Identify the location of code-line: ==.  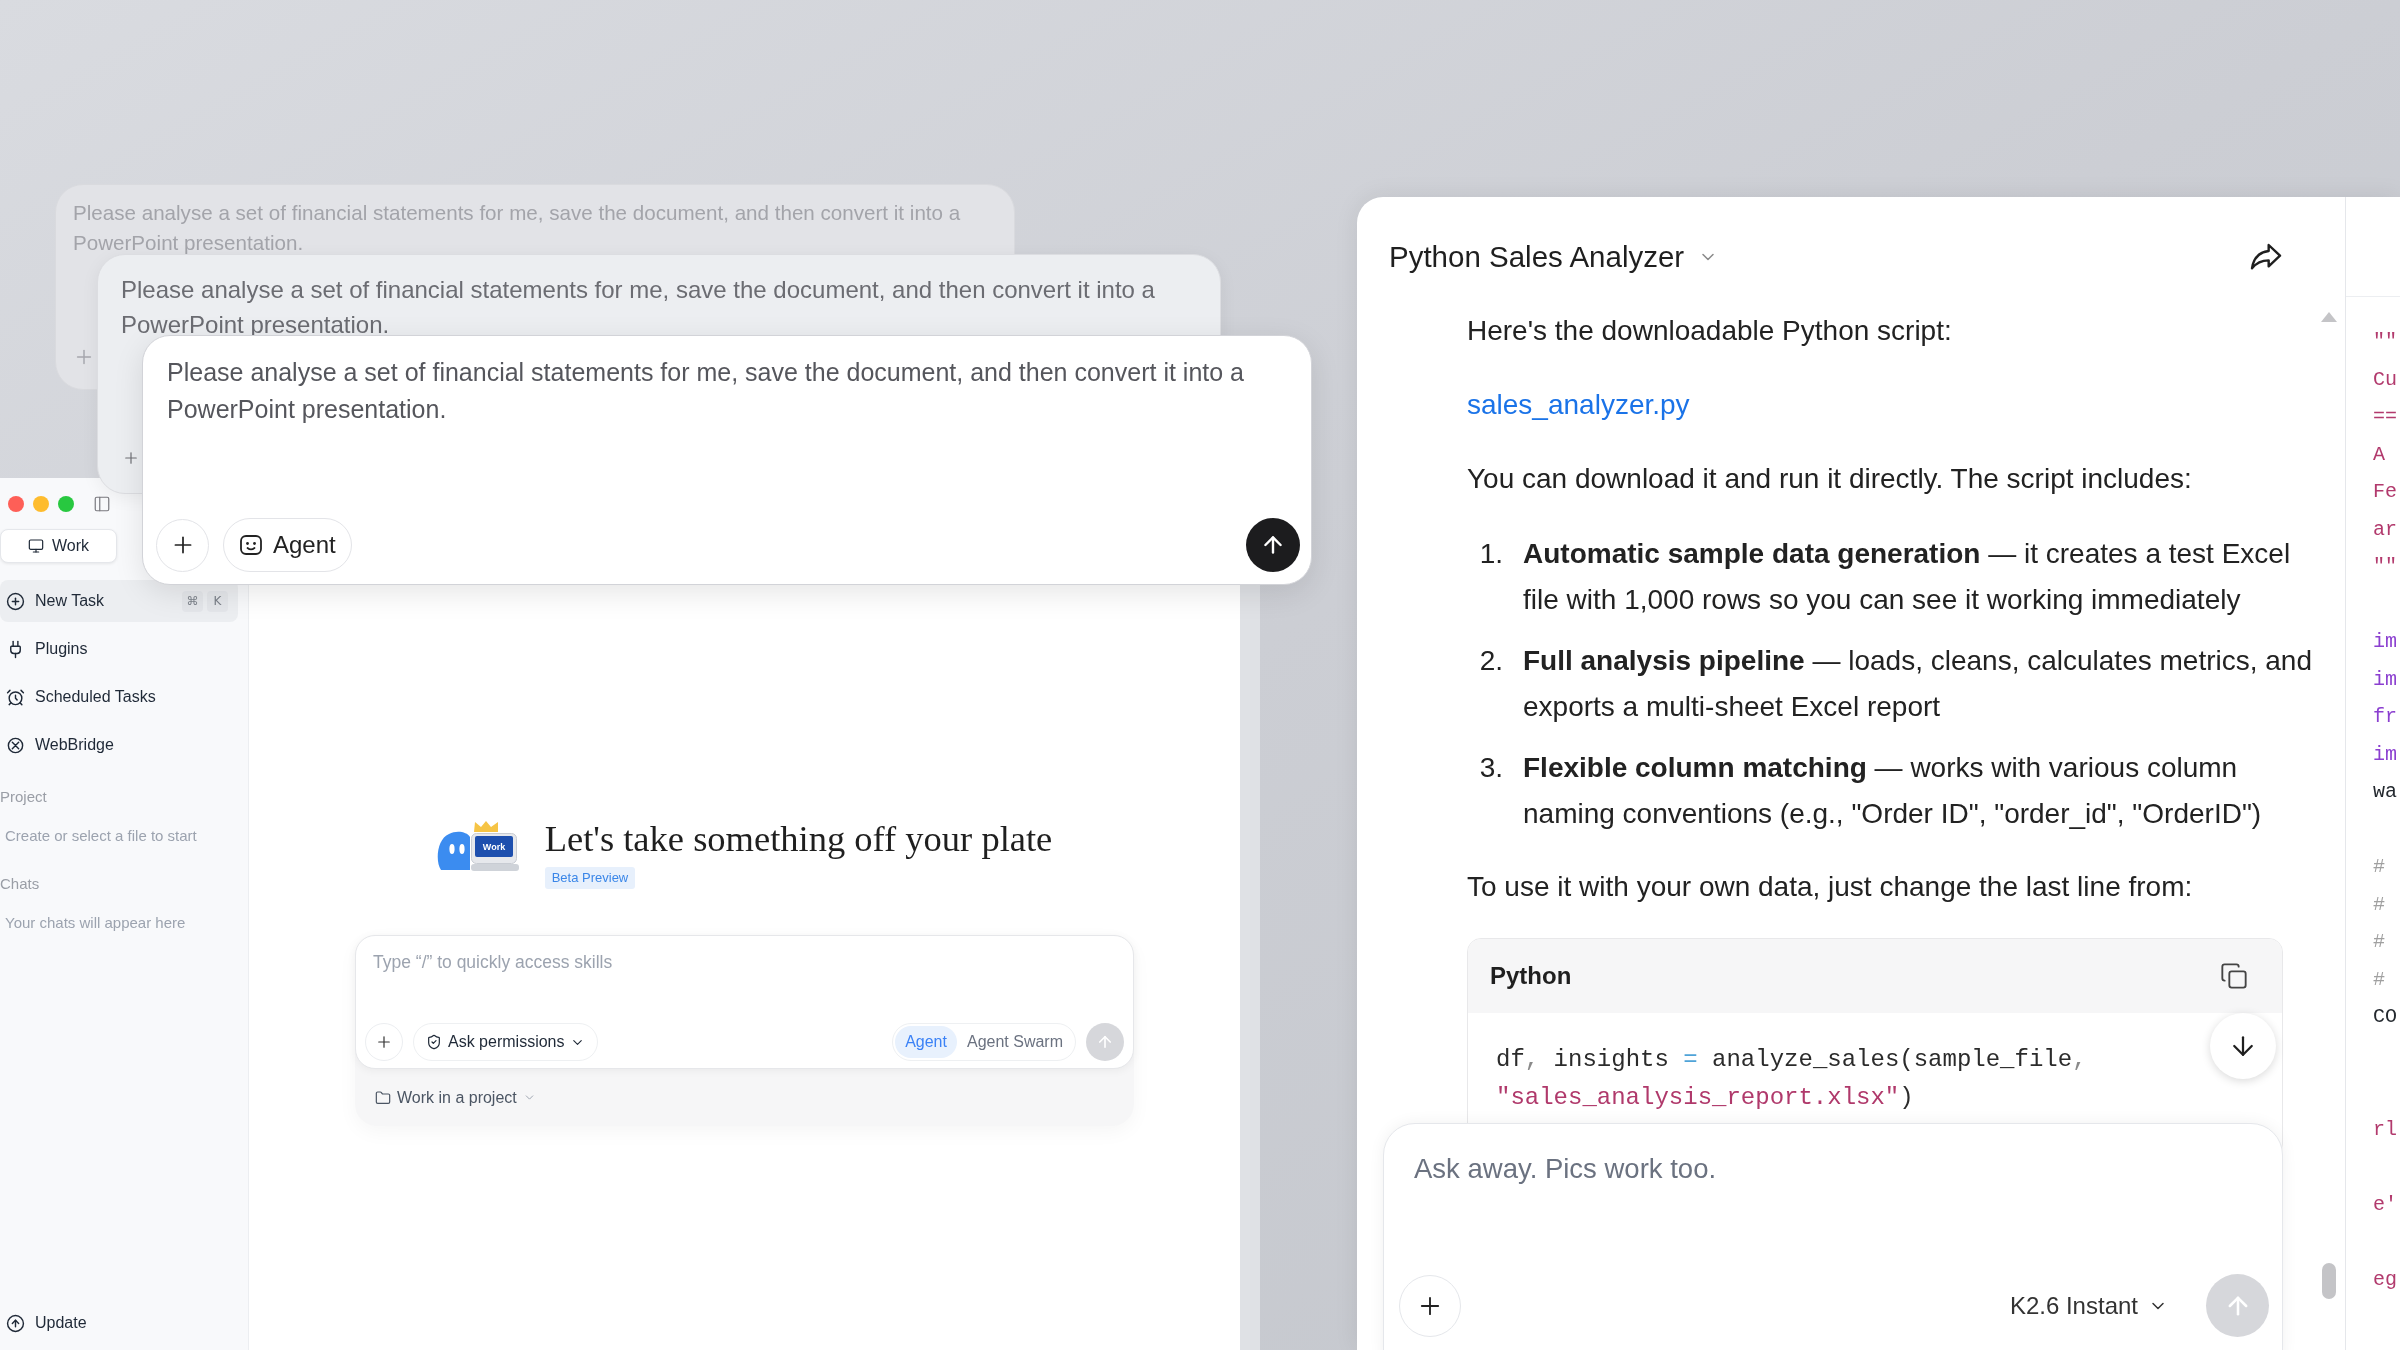
(2385, 417).